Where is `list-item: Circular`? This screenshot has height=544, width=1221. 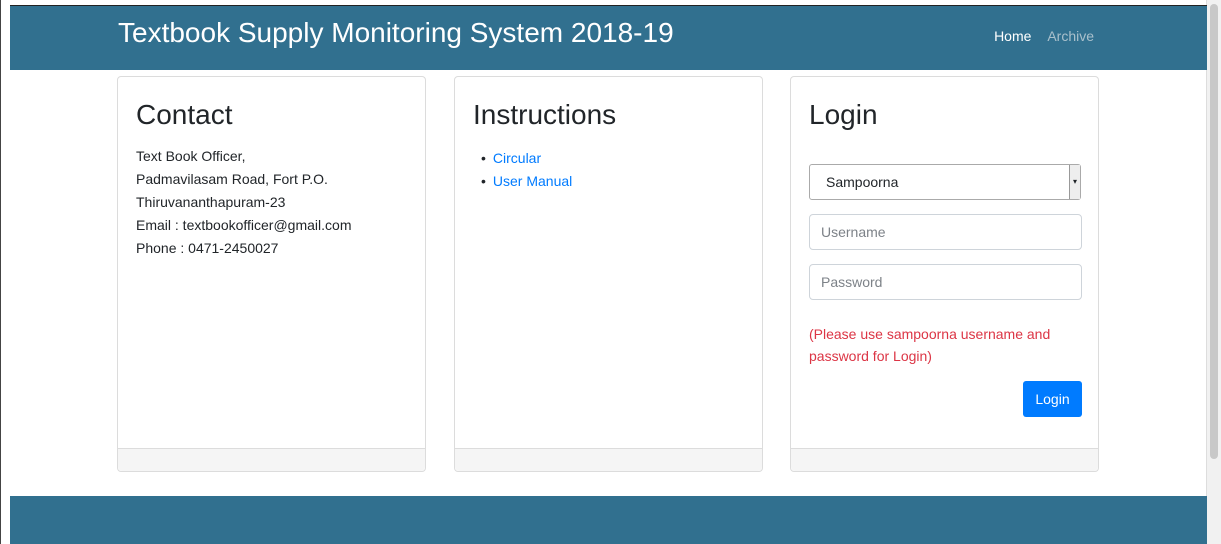 list-item: Circular is located at coordinates (526, 158).